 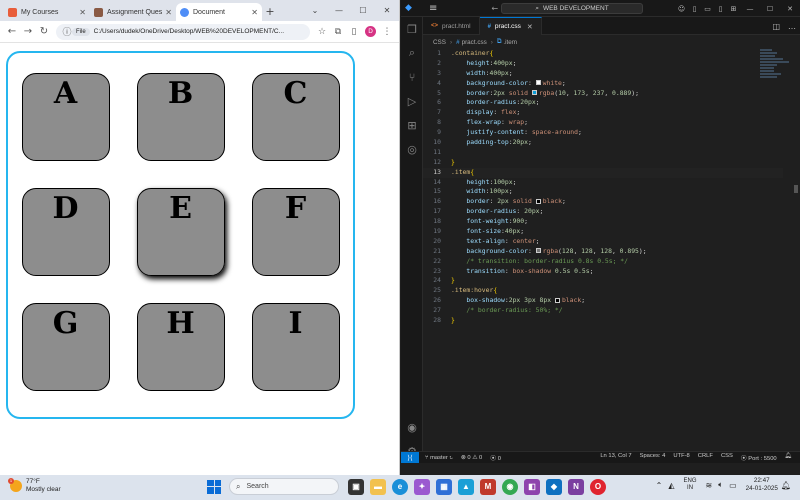 What do you see at coordinates (775, 89) in the screenshot?
I see `minimap` at bounding box center [775, 89].